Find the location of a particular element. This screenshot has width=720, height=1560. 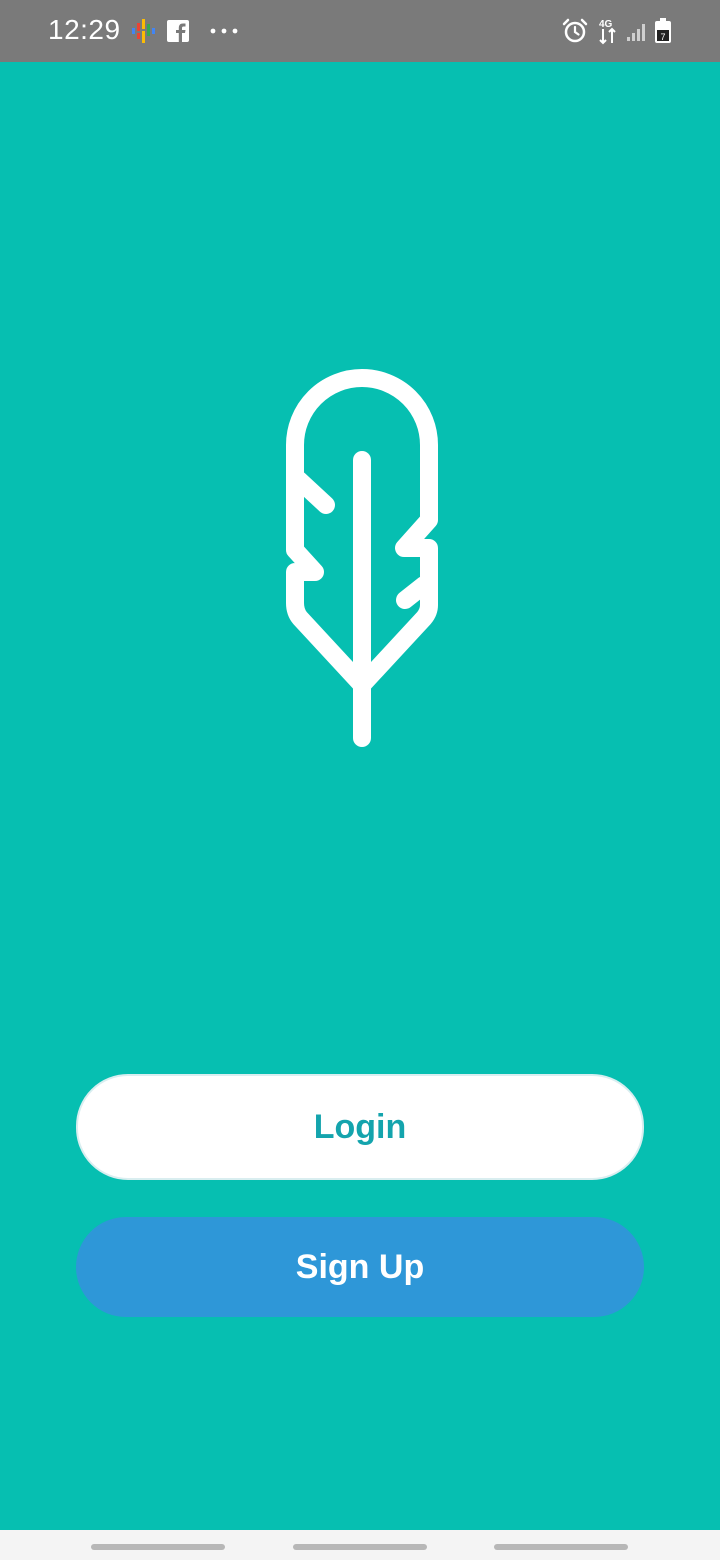

feather-icon is located at coordinates (362, 558).